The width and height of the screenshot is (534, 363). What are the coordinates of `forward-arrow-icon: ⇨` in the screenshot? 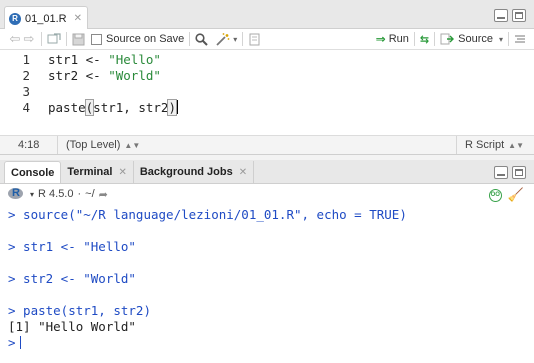 It's located at (29, 39).